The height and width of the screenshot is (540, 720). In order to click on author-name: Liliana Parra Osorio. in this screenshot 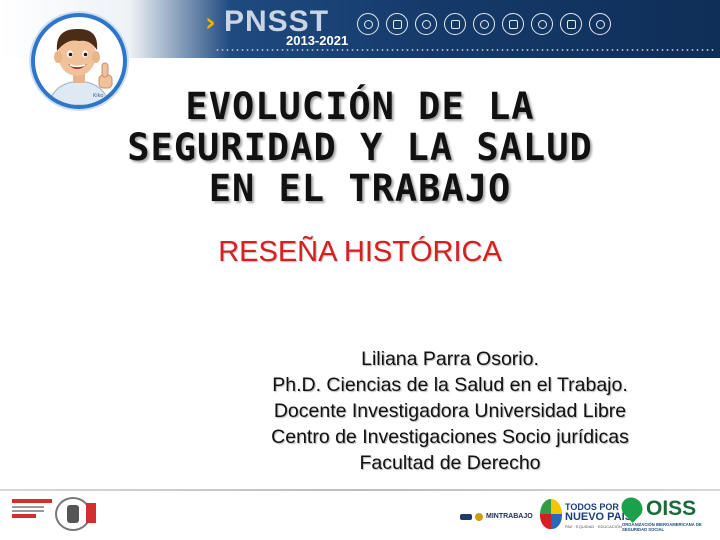, I will do `click(450, 359)`.